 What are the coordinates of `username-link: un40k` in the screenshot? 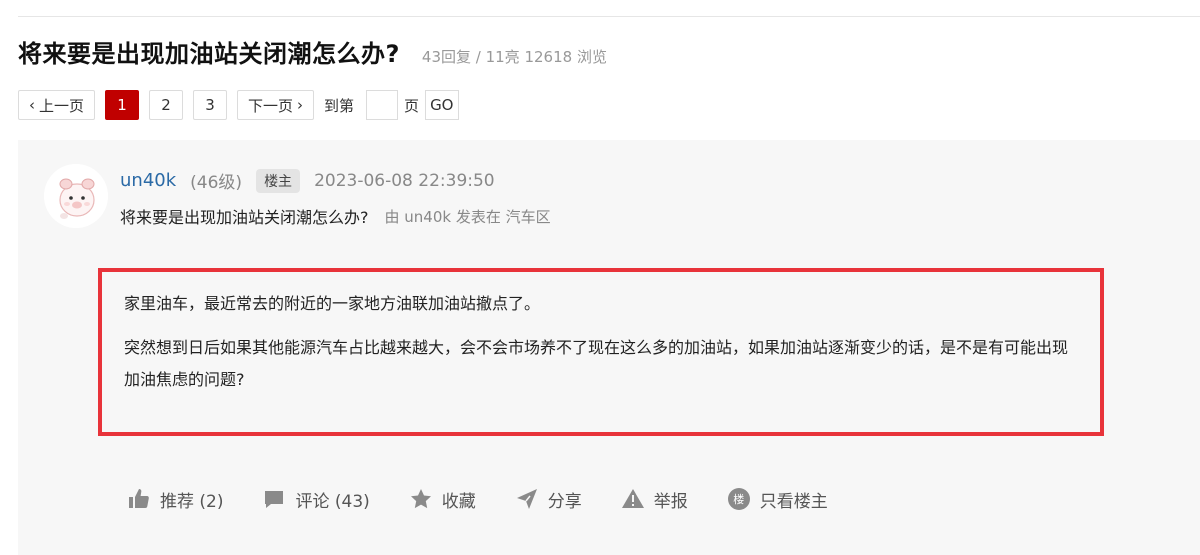 It's located at (148, 180).